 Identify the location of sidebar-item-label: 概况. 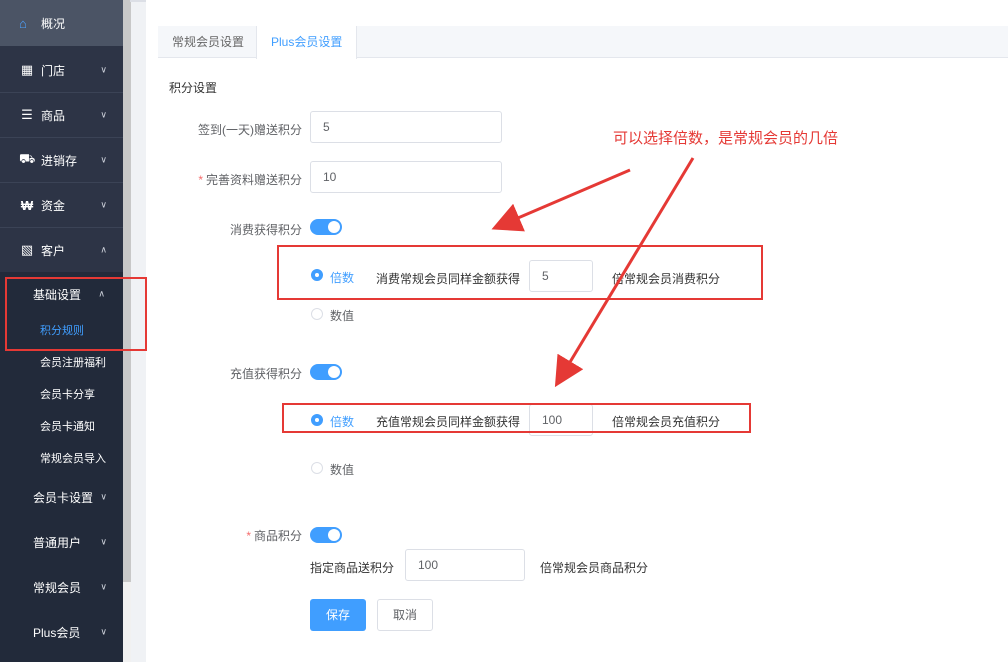
(53, 23).